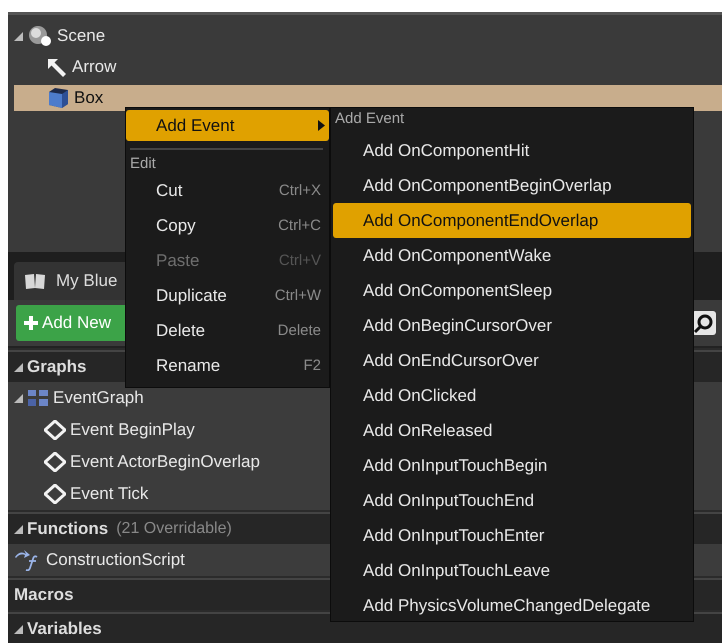 The height and width of the screenshot is (643, 722). Describe the element at coordinates (109, 494) in the screenshot. I see `item-label: Event Tick` at that location.